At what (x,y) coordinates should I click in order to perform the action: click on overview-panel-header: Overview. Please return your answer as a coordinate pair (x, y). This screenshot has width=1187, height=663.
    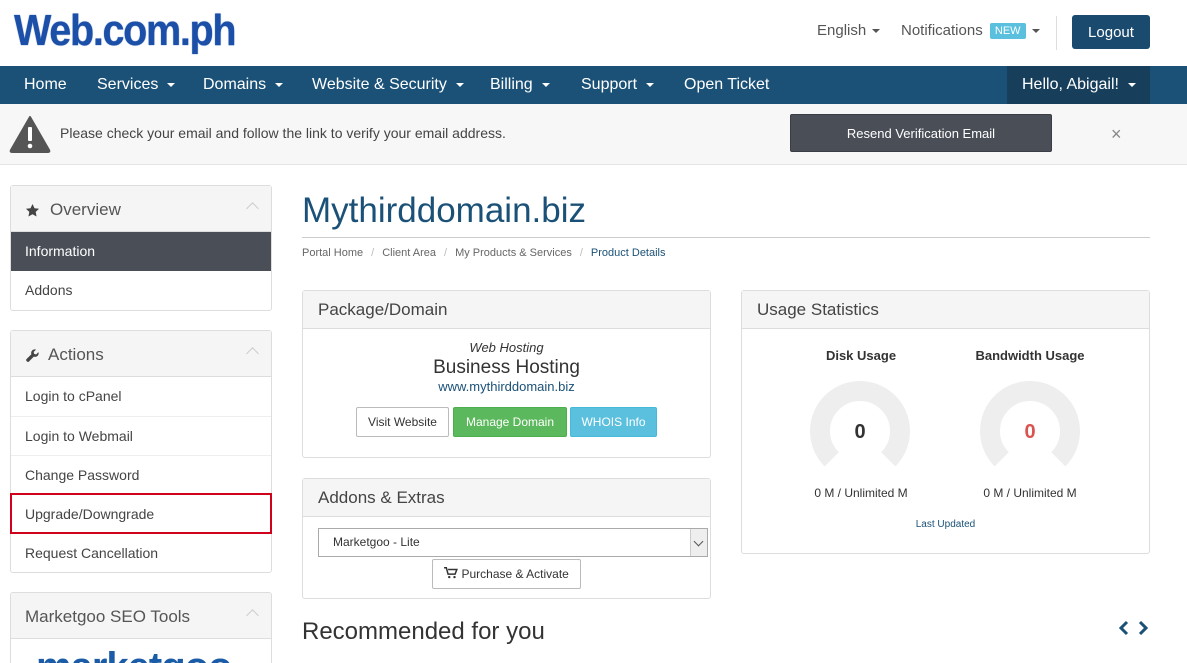
    Looking at the image, I should click on (141, 209).